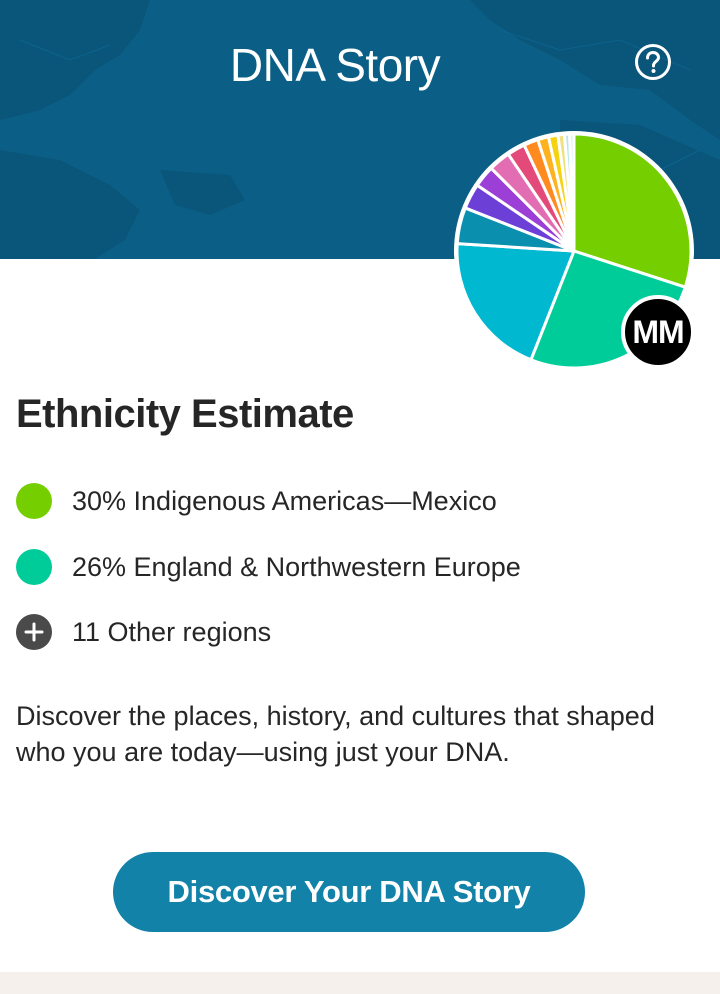 The width and height of the screenshot is (720, 994). I want to click on other-regions-label: 11 Other regions, so click(172, 631).